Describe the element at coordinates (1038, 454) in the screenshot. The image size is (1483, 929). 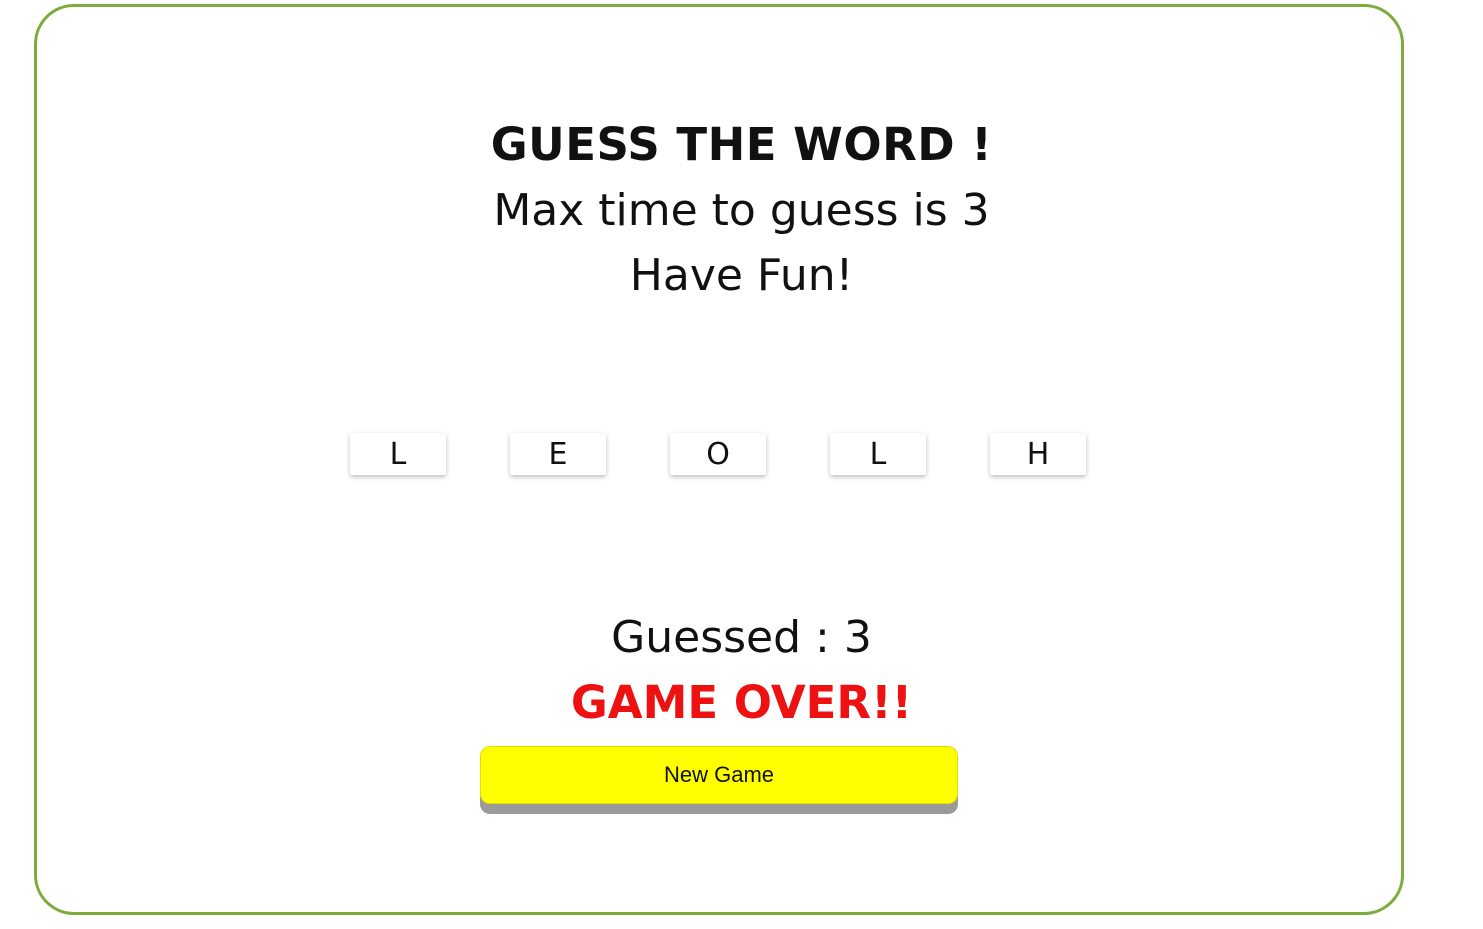
I see `letter-tile: H` at that location.